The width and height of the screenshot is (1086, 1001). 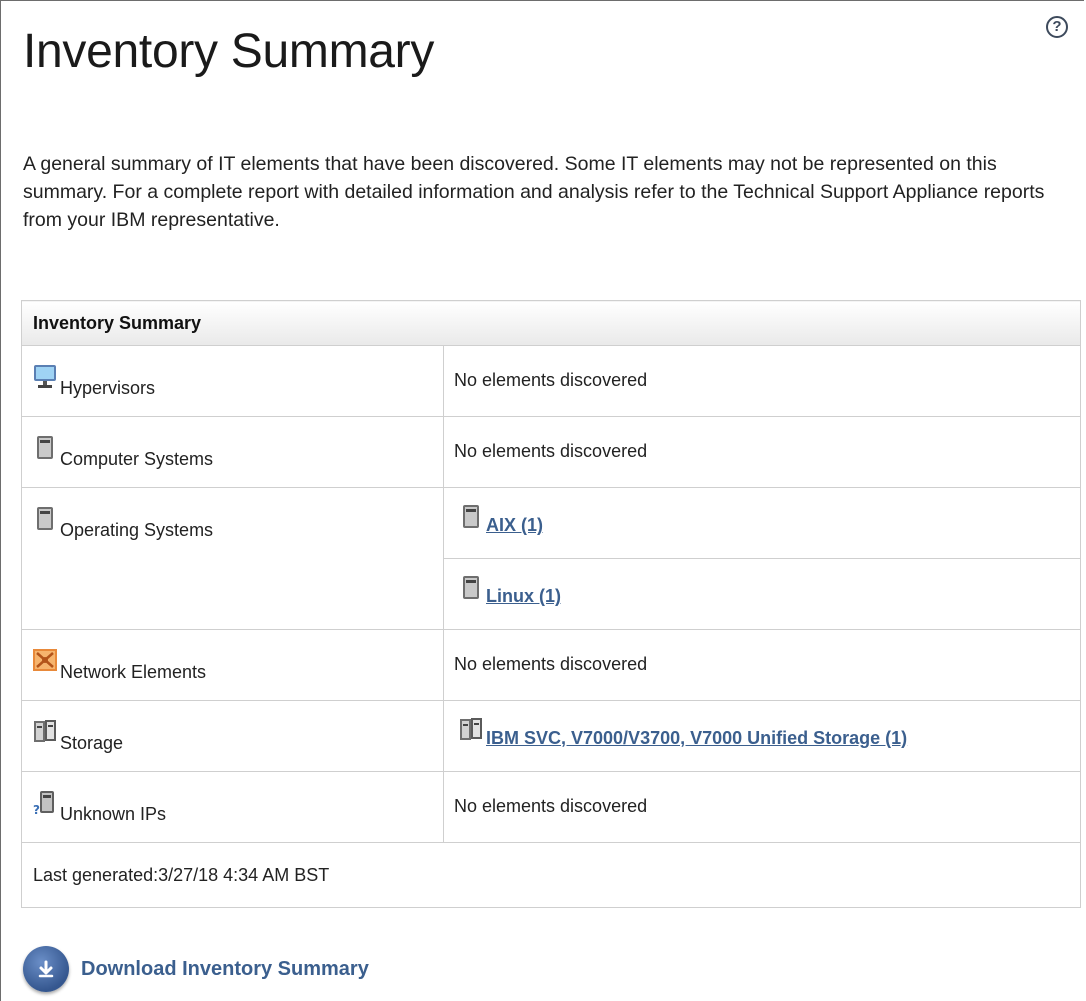 What do you see at coordinates (92, 743) in the screenshot?
I see `row-label: Storage` at bounding box center [92, 743].